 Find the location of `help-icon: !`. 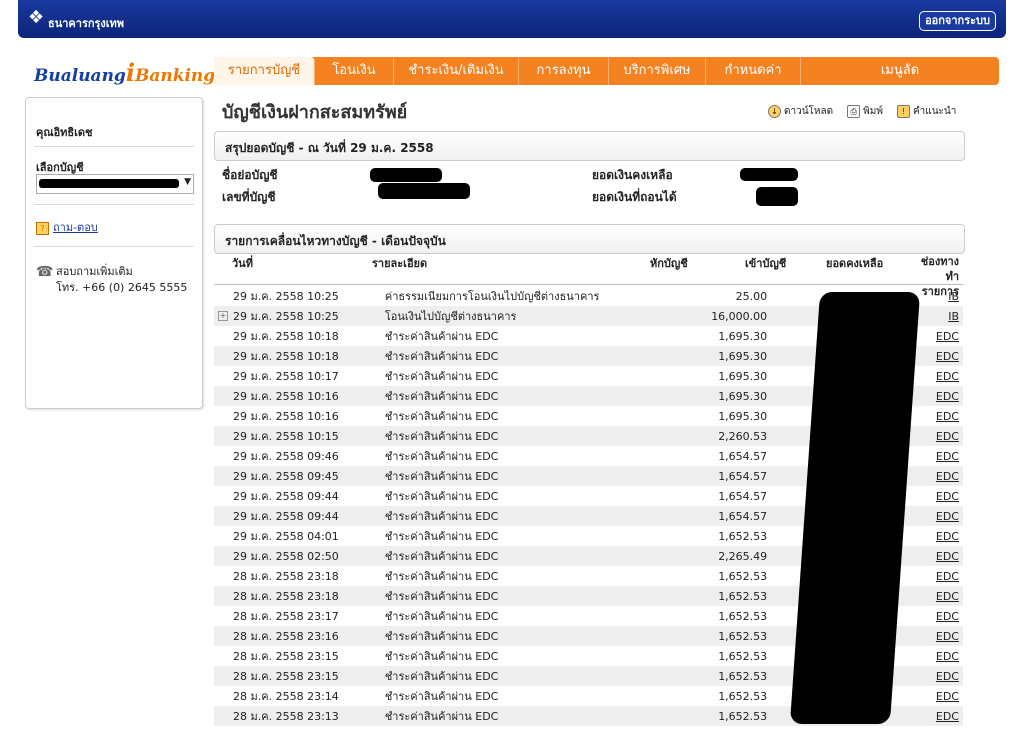

help-icon: ! is located at coordinates (903, 111).